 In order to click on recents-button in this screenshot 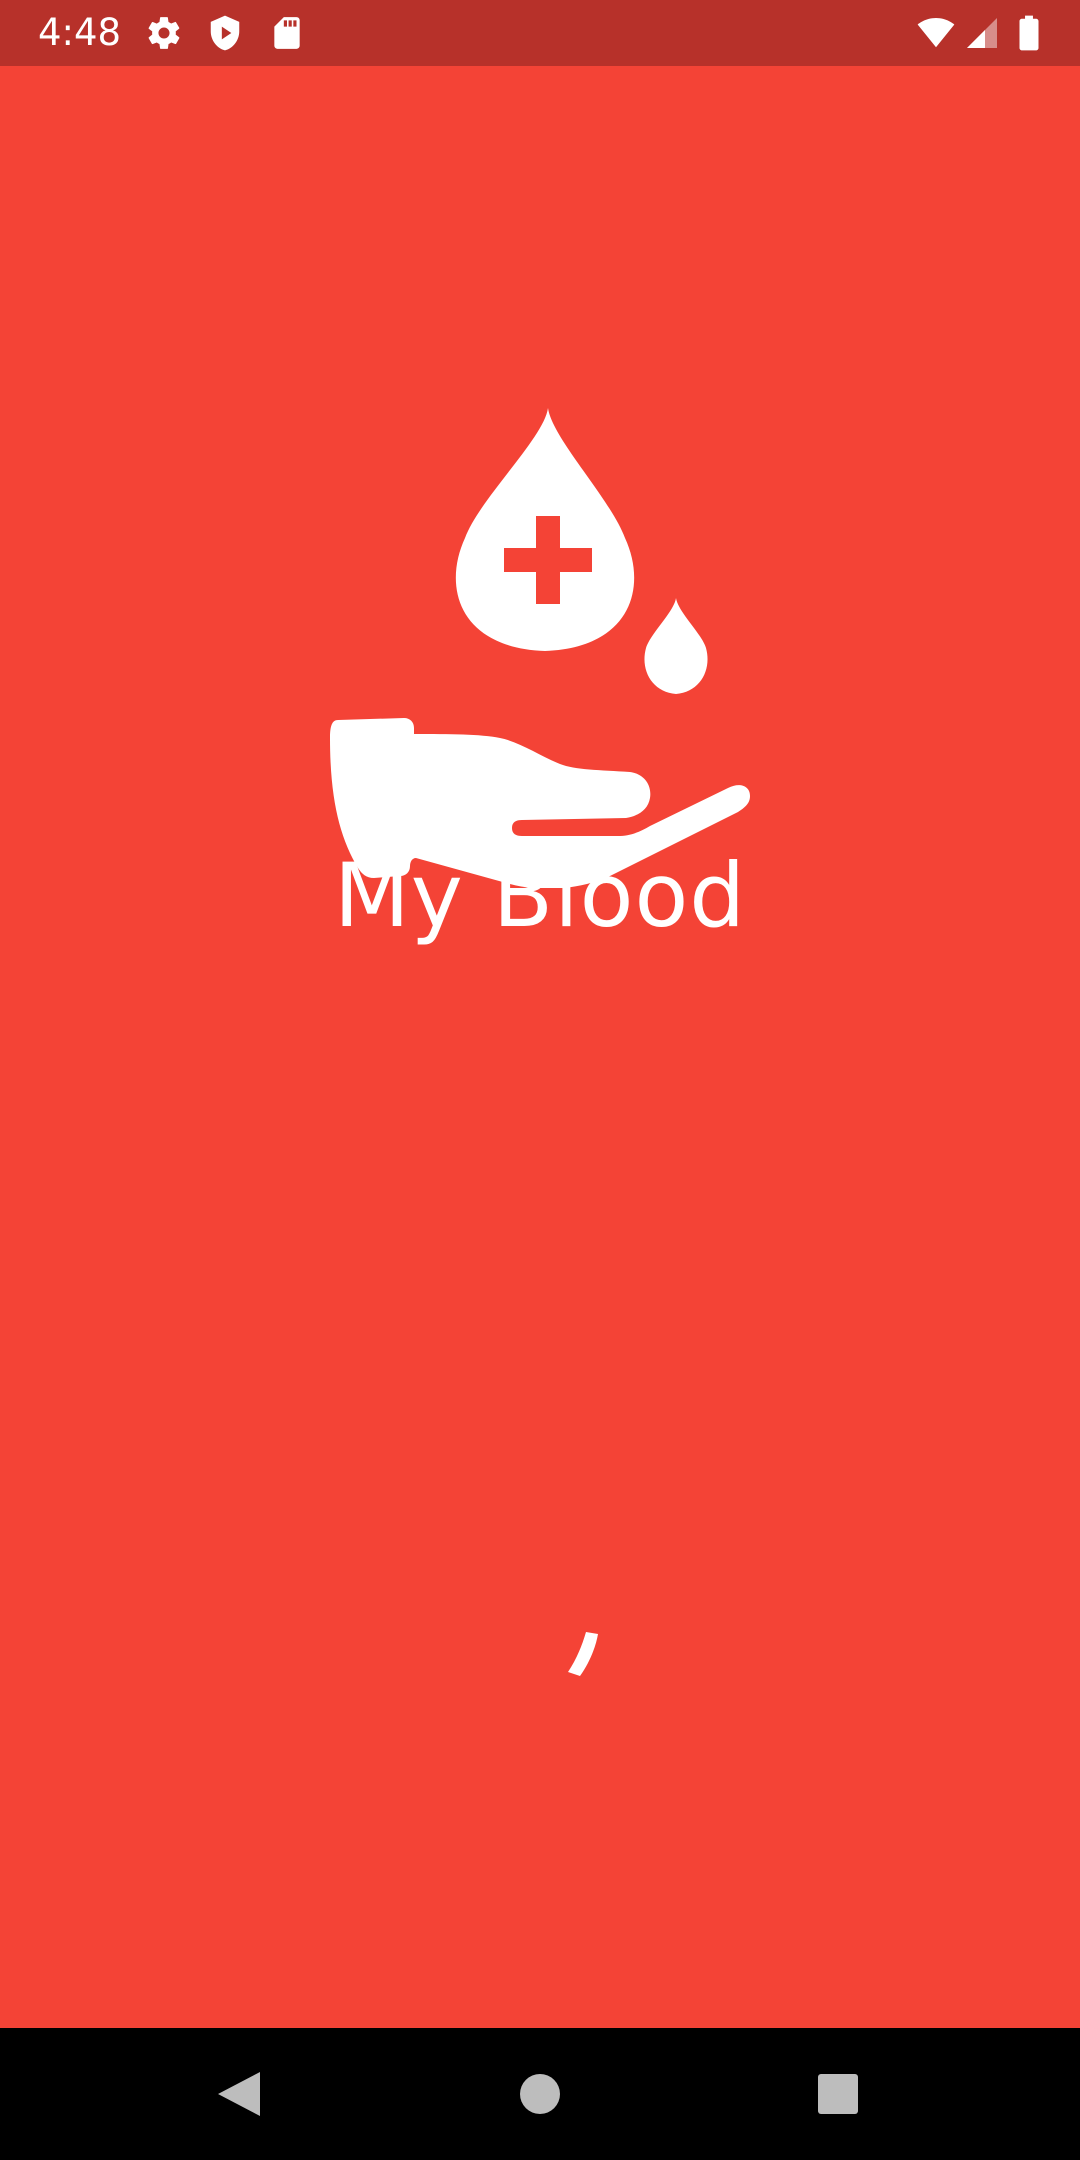, I will do `click(838, 2094)`.